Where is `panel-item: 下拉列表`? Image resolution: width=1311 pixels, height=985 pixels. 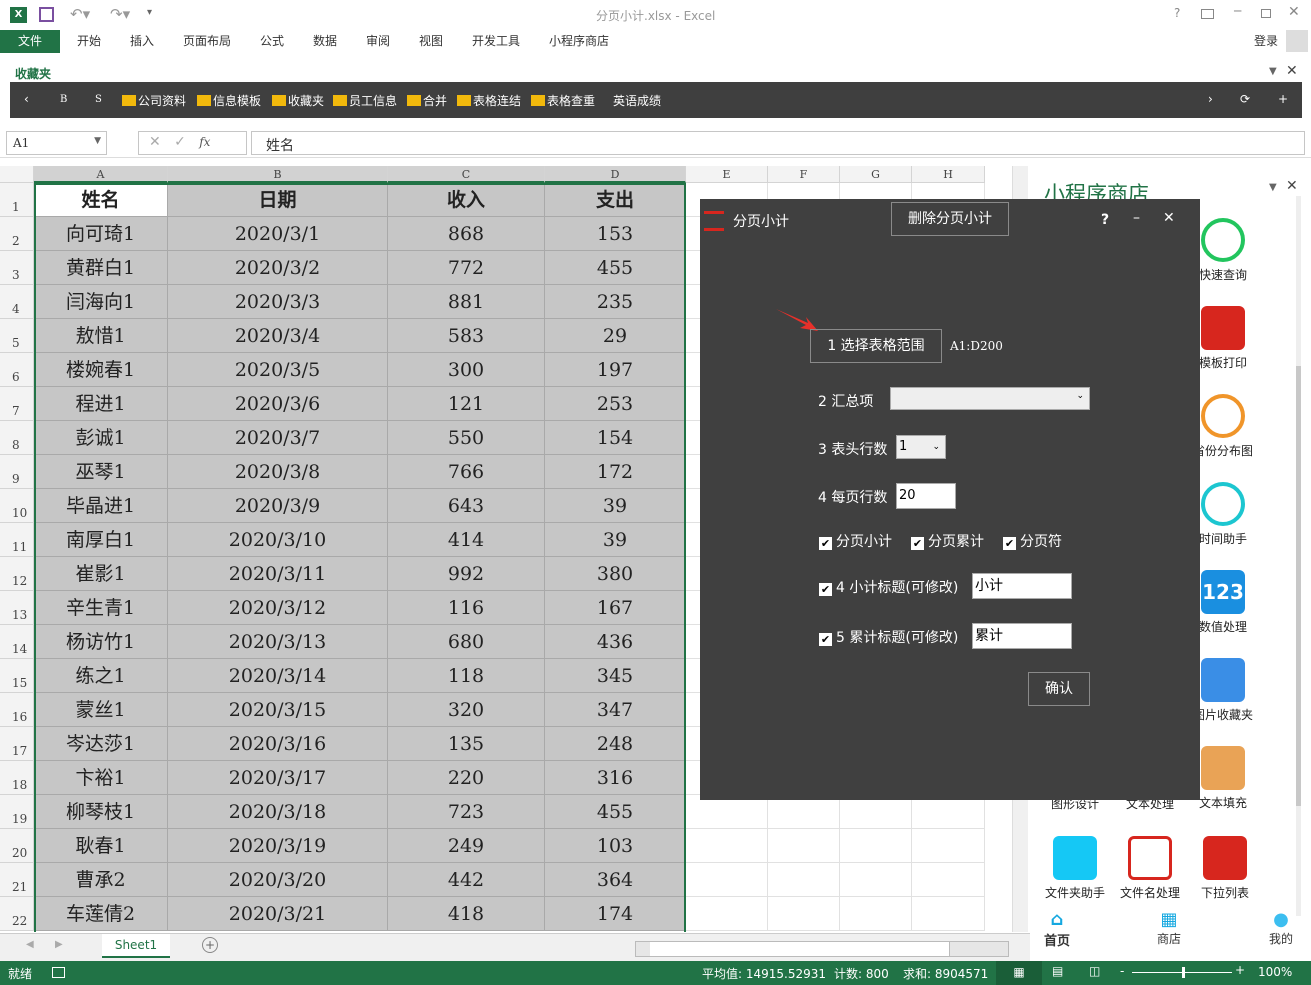 panel-item: 下拉列表 is located at coordinates (1225, 868).